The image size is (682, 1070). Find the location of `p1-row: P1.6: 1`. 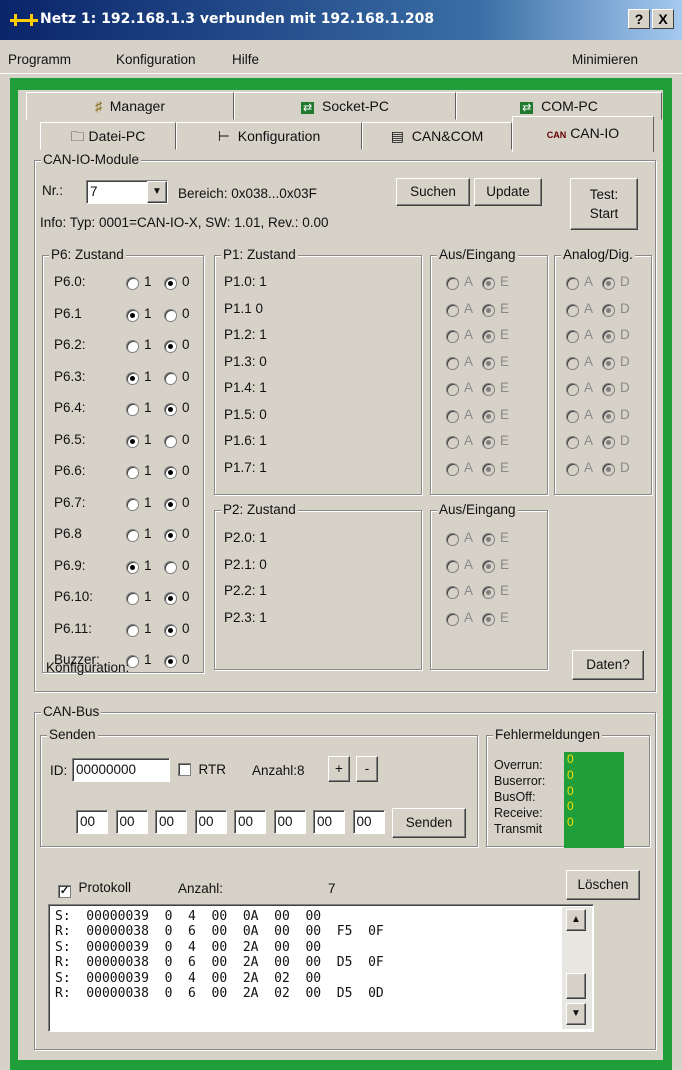

p1-row: P1.6: 1 is located at coordinates (245, 440).